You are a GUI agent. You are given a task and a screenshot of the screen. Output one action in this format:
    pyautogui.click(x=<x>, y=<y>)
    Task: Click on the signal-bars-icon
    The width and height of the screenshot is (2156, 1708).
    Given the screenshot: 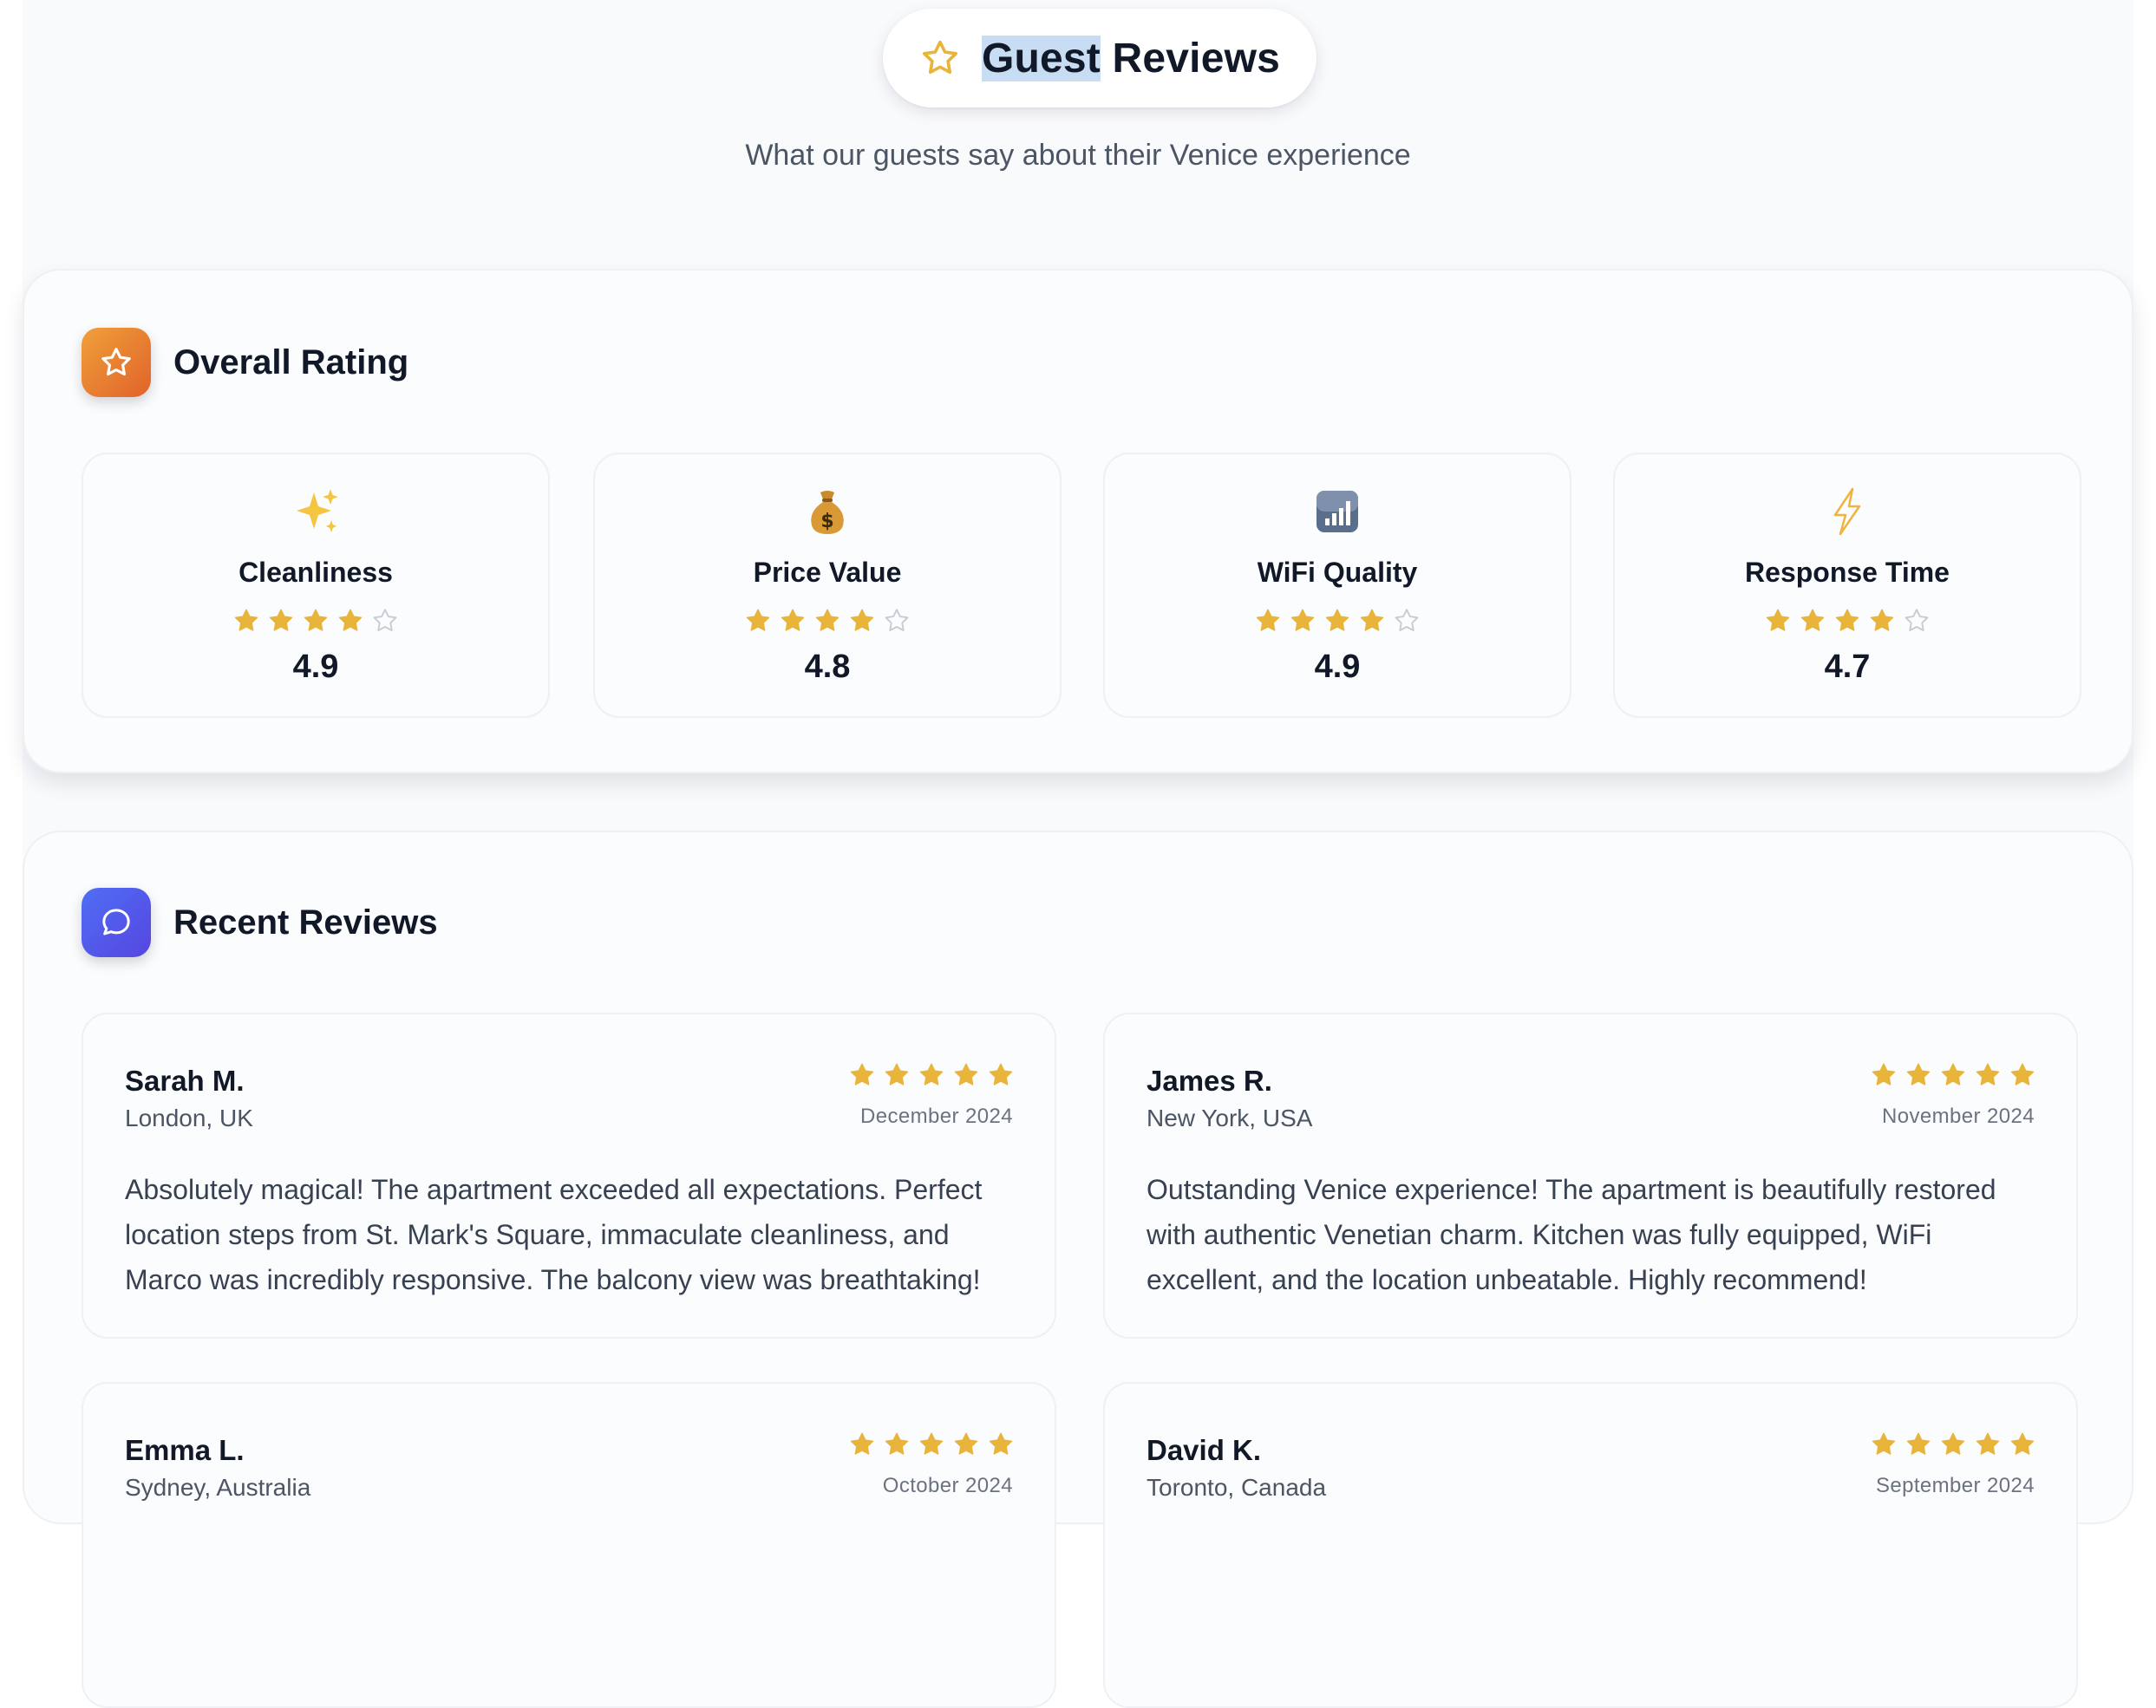 What is the action you would take?
    pyautogui.click(x=1338, y=512)
    